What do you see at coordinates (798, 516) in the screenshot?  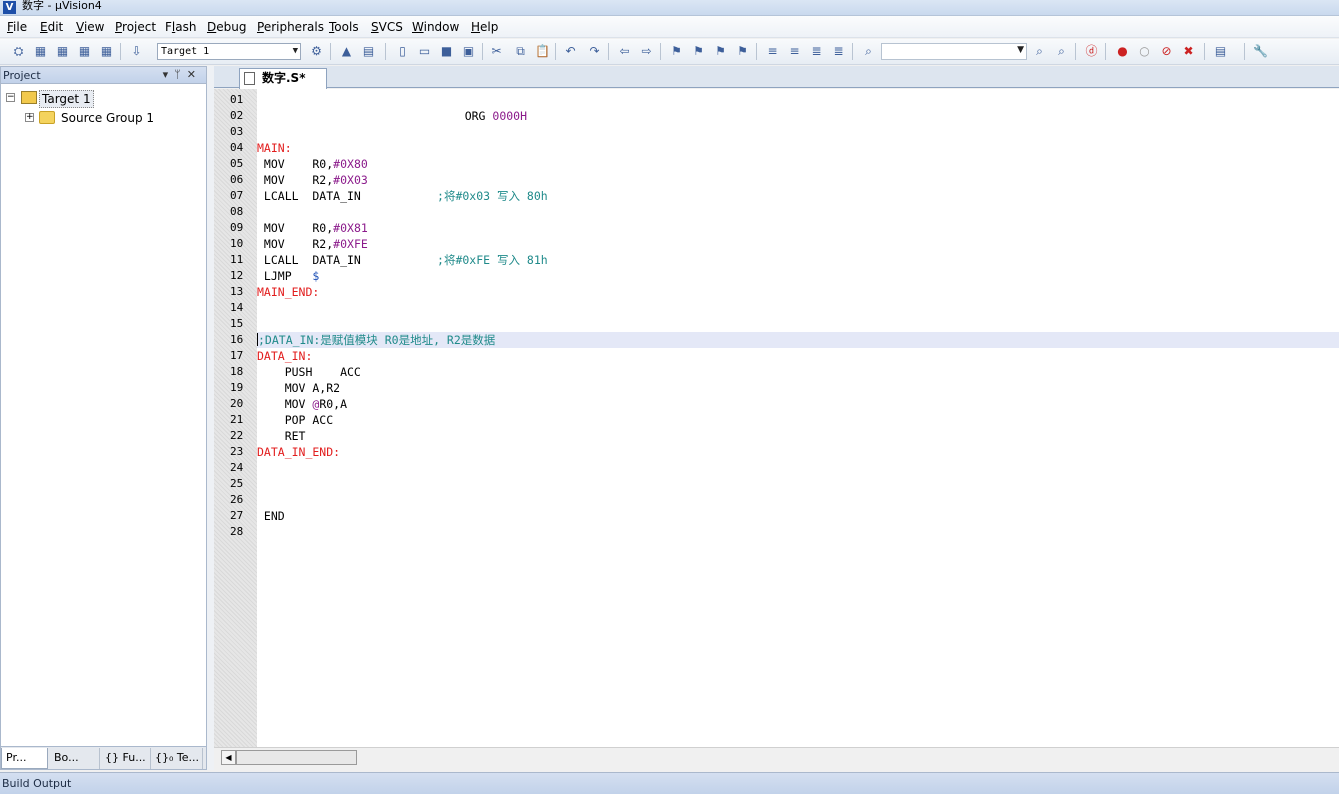 I see `code-line: END` at bounding box center [798, 516].